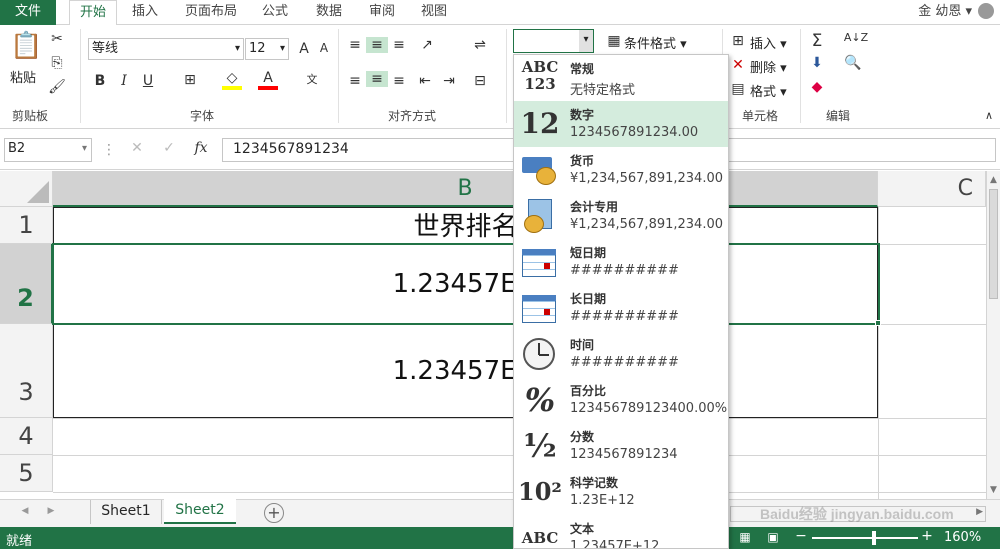 This screenshot has width=1000, height=549. Describe the element at coordinates (434, 12) in the screenshot. I see `tab-view: 视图` at that location.